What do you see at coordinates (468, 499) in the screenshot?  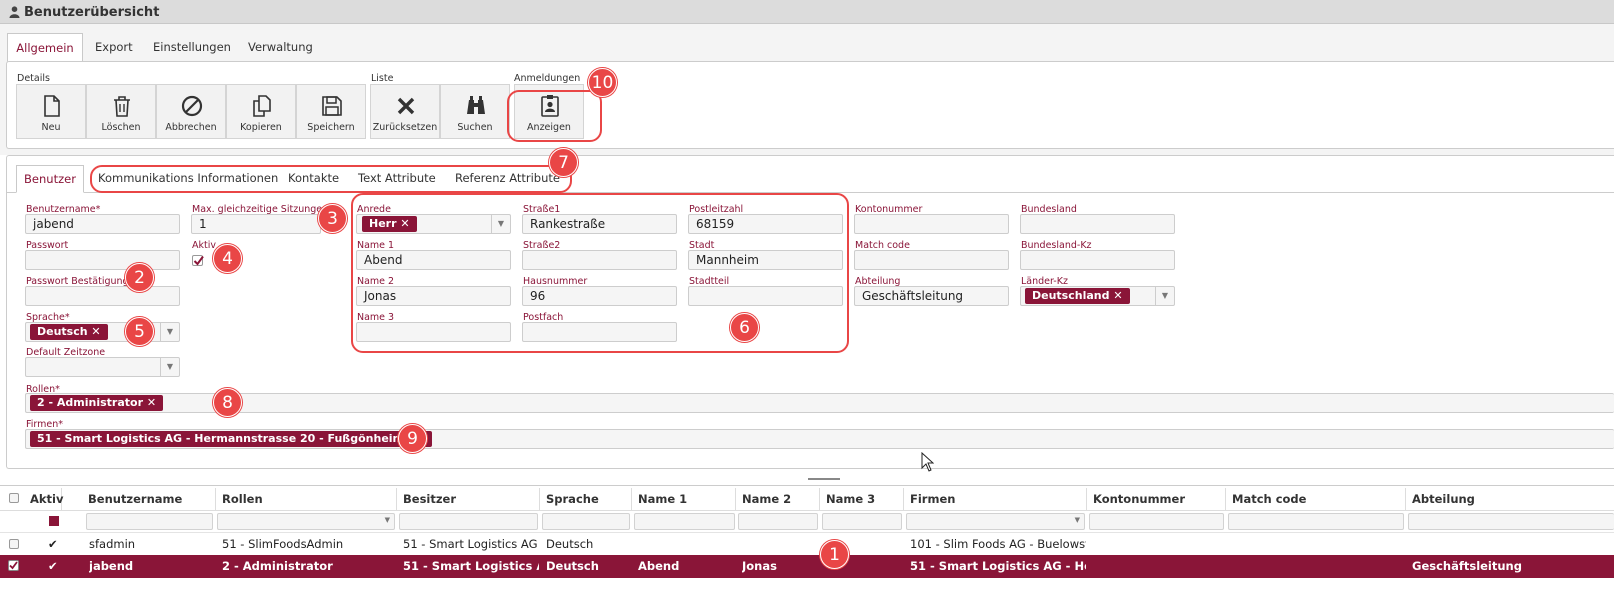 I see `col-besitzer: Besitzer` at bounding box center [468, 499].